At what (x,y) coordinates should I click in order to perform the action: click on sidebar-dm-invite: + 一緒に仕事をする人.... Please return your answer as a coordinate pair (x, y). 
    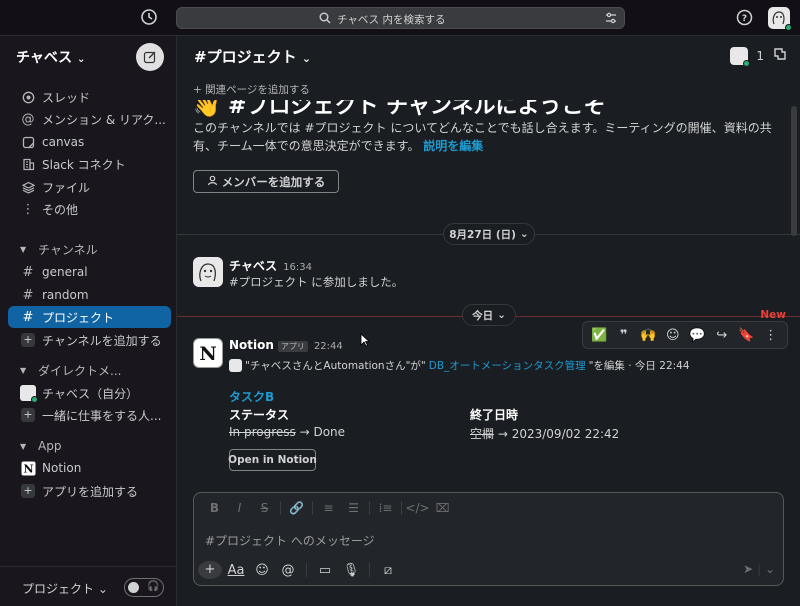
    Looking at the image, I should click on (89, 415).